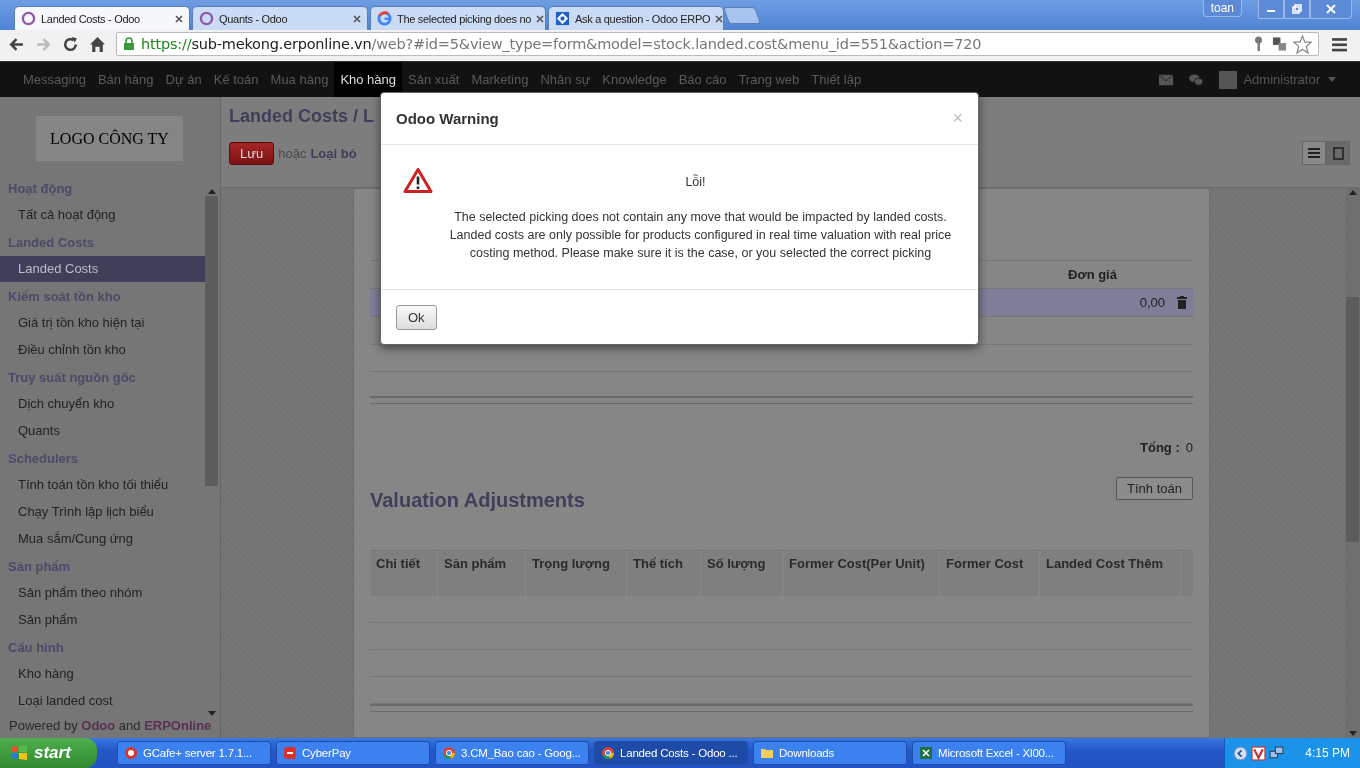 This screenshot has width=1360, height=768. Describe the element at coordinates (742, 15) in the screenshot. I see `new-tab-button` at that location.